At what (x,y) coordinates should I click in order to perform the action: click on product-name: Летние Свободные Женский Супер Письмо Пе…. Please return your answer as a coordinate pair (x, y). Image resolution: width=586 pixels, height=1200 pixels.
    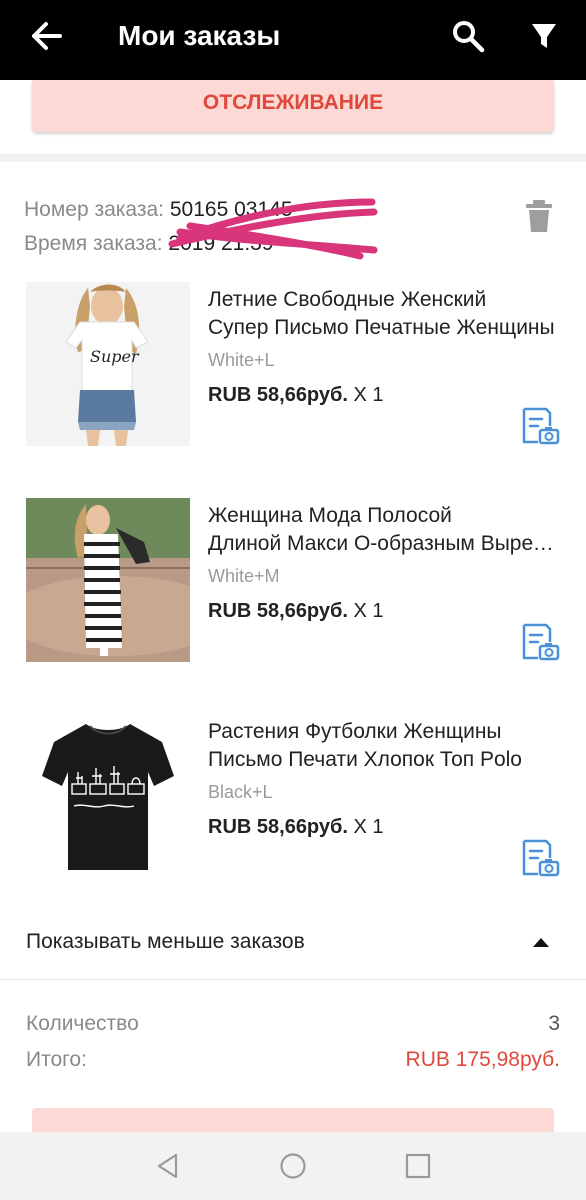
    Looking at the image, I should click on (385, 314).